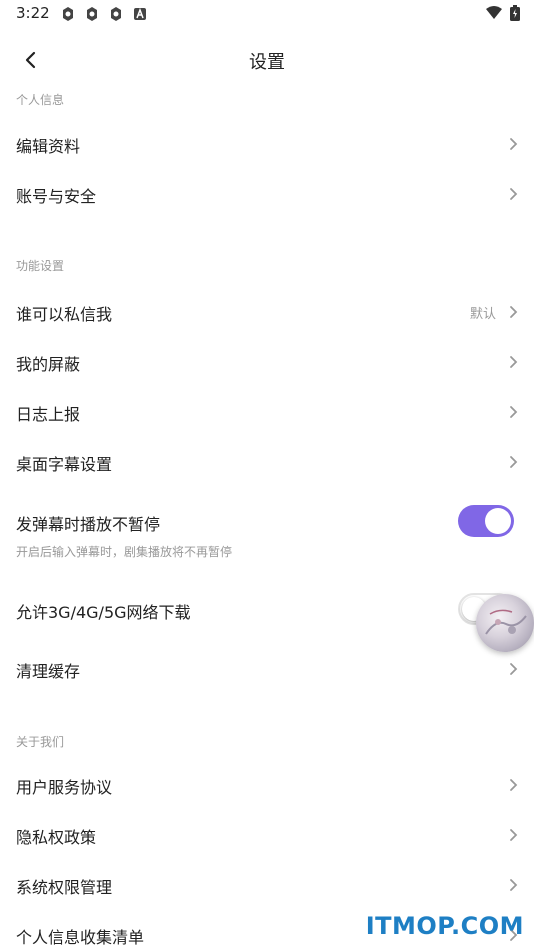 The height and width of the screenshot is (950, 534). I want to click on settings-item-privacy-policy: 隐私权政策, so click(267, 835).